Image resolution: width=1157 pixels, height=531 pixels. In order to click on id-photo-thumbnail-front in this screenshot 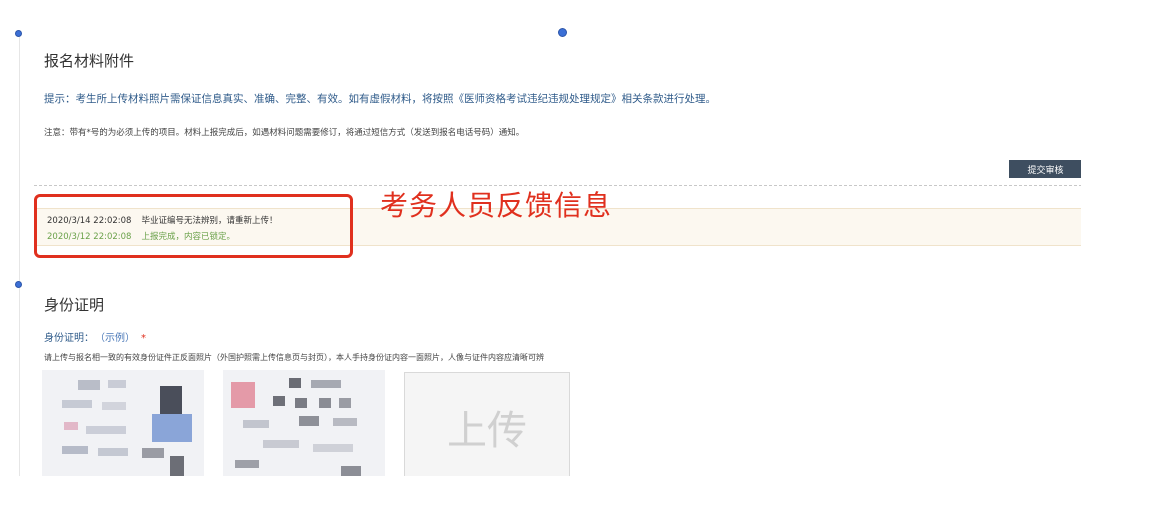, I will do `click(123, 423)`.